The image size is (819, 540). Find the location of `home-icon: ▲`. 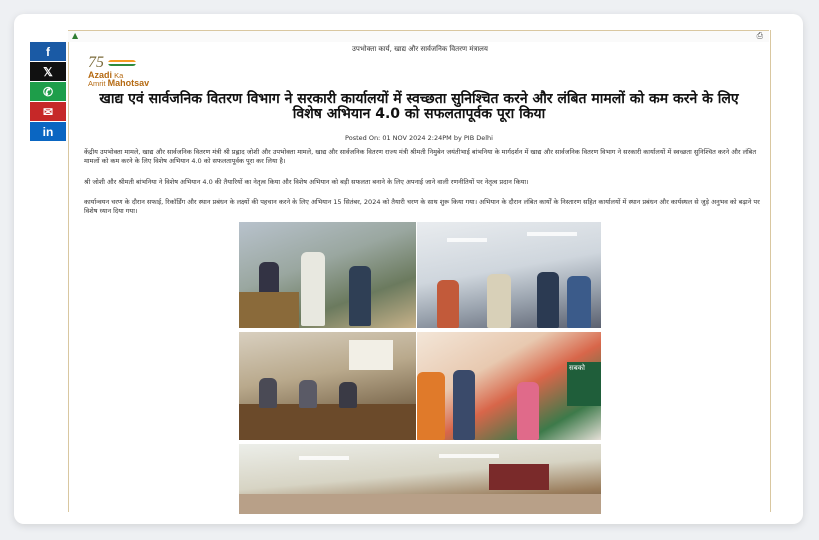

home-icon: ▲ is located at coordinates (75, 35).